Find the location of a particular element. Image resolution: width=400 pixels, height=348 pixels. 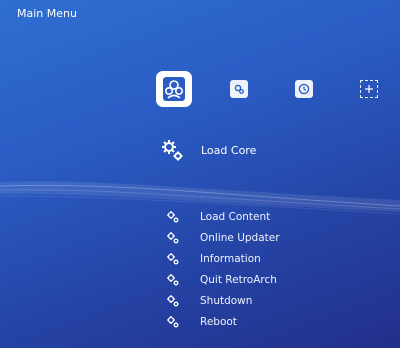

menu-item-label: Online Updater is located at coordinates (240, 237).